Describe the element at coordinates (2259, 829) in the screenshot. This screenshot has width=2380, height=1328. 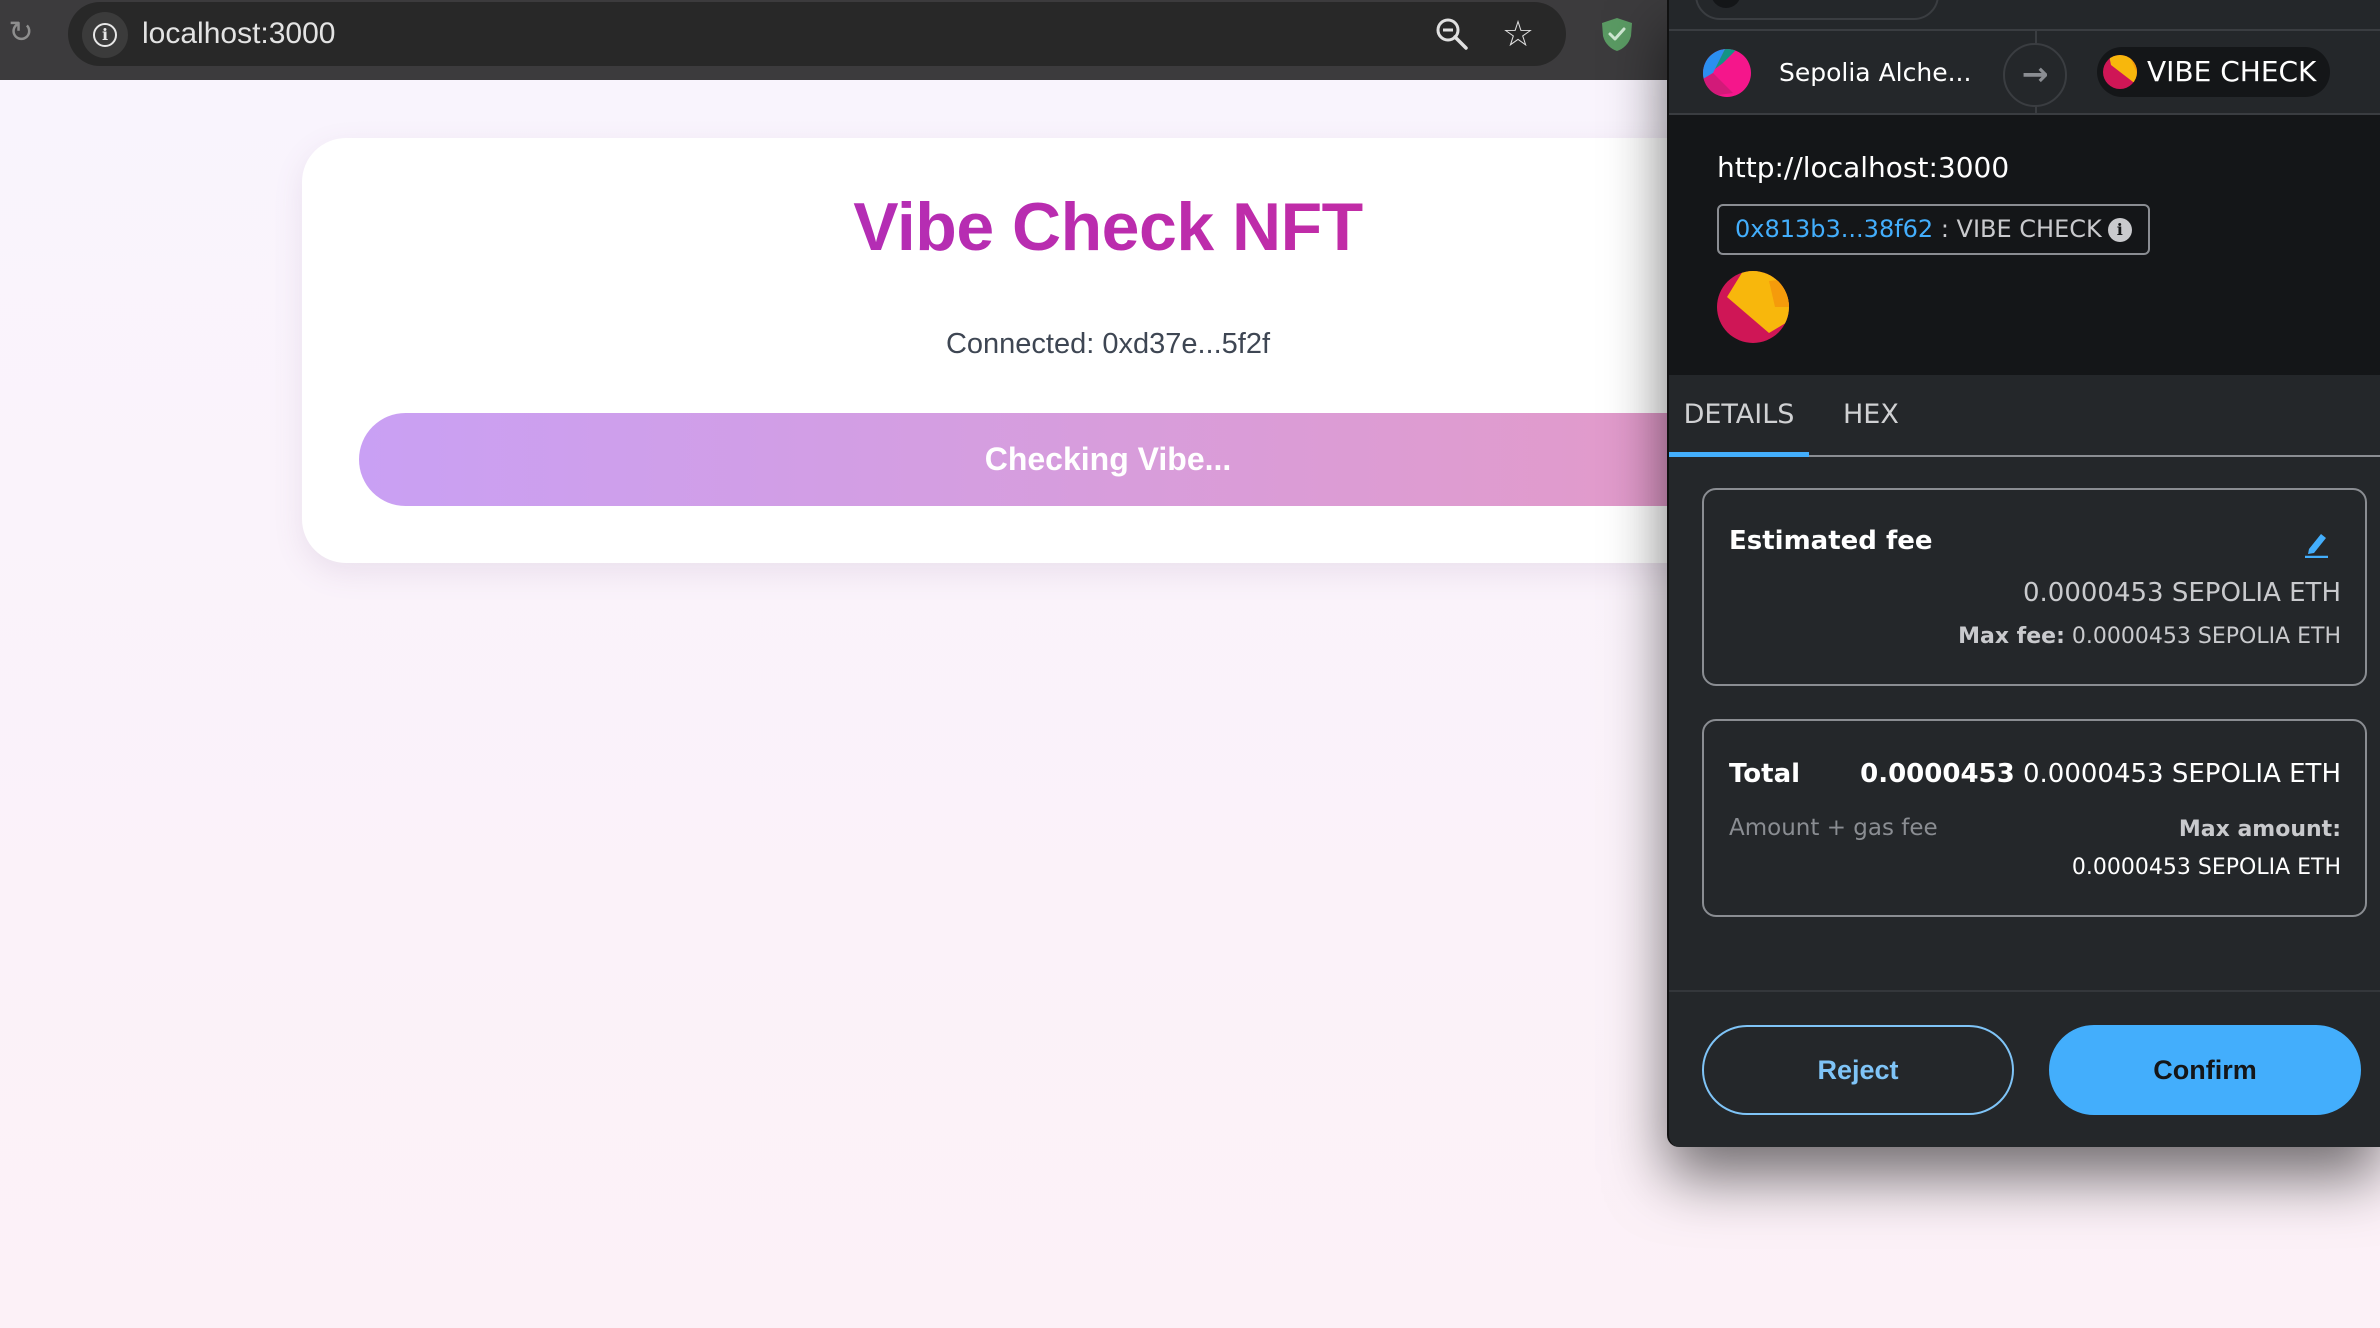
I see `max-amount-label: Max amount:` at that location.